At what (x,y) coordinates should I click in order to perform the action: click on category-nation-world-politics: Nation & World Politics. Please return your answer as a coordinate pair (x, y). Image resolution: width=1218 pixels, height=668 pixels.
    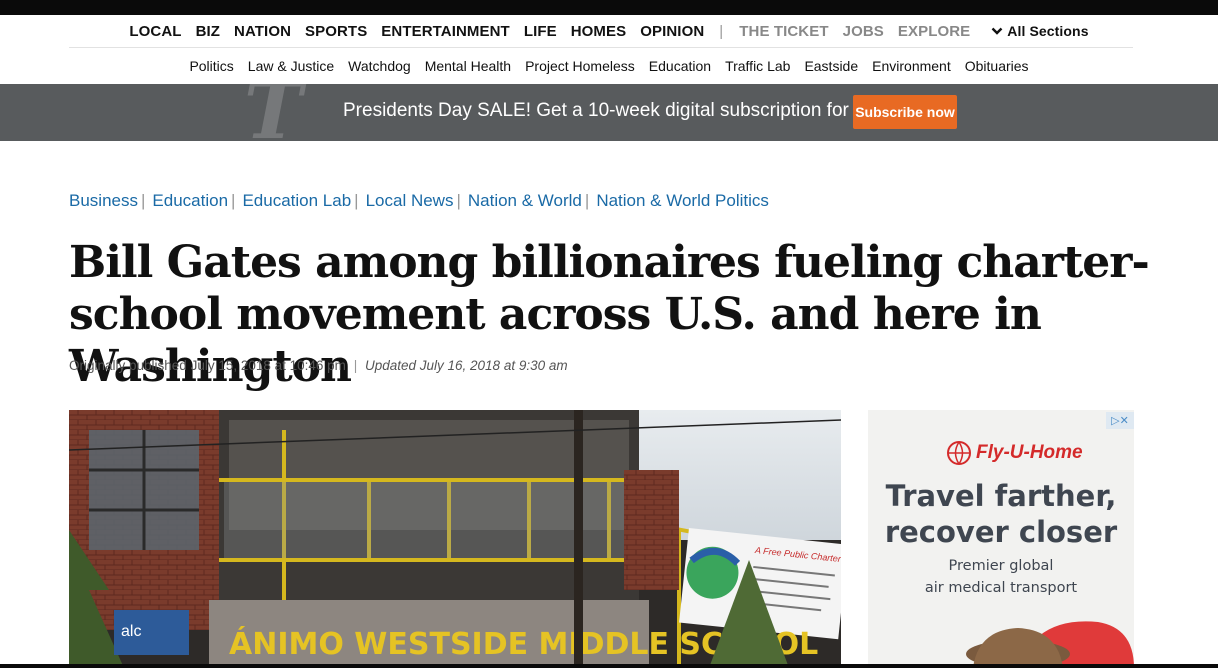
    Looking at the image, I should click on (682, 201).